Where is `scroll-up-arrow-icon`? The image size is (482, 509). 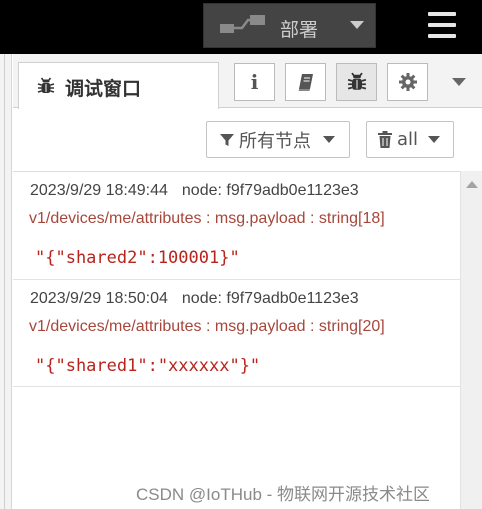 scroll-up-arrow-icon is located at coordinates (472, 184).